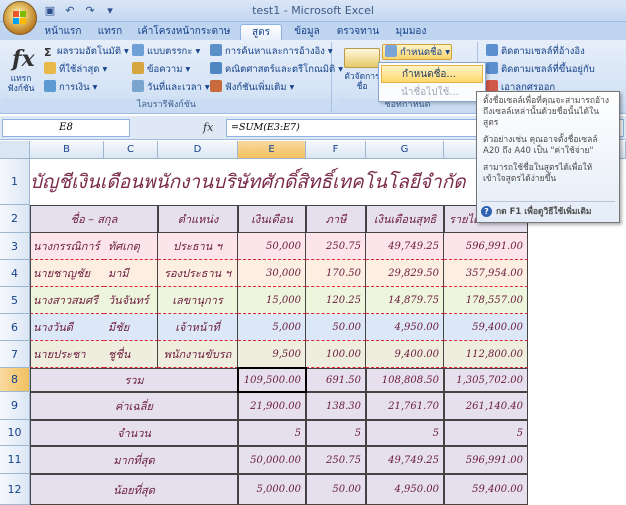 The width and height of the screenshot is (626, 505). I want to click on summary-salary: 5,000.00, so click(272, 489).